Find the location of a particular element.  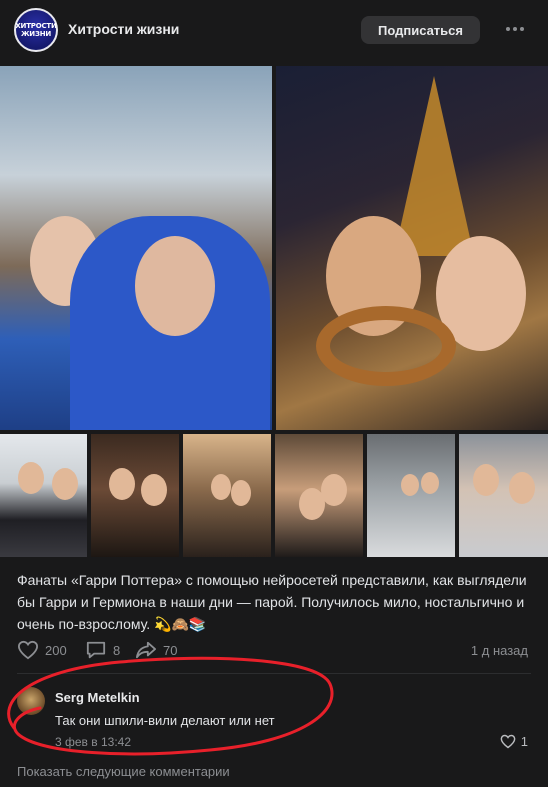

show-more-comments-link: Показать следующие комментарии is located at coordinates (123, 771).